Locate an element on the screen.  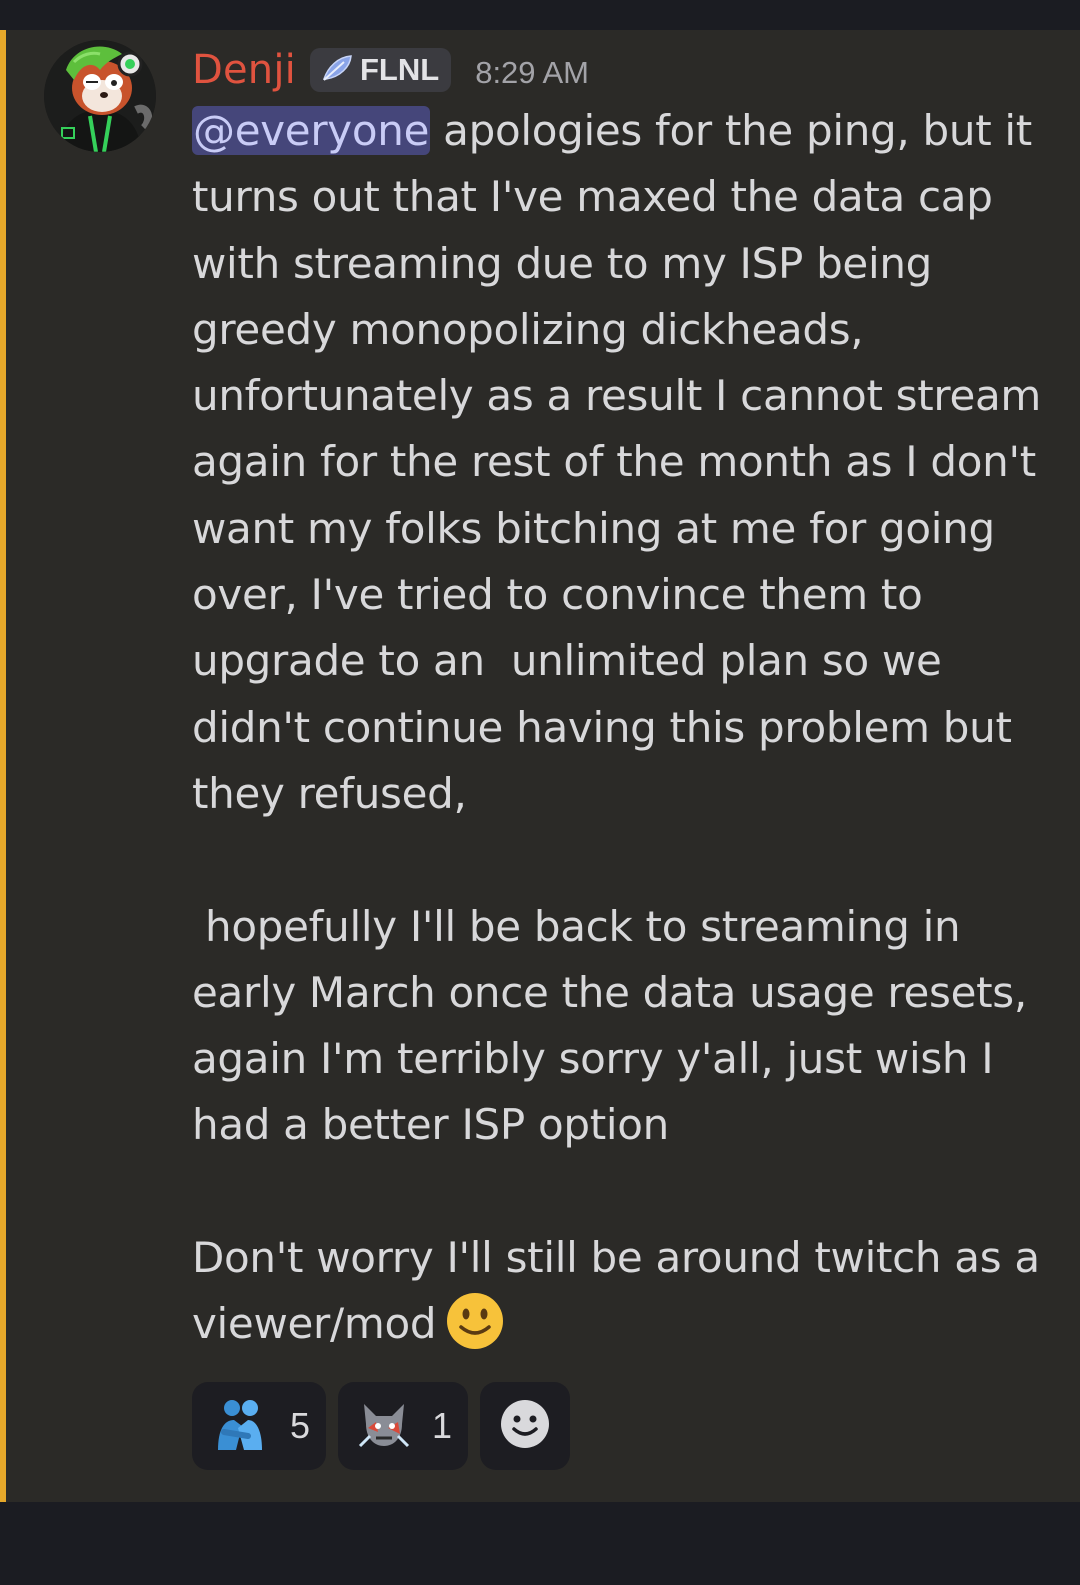
reaction-hugging: 5 is located at coordinates (259, 1426).